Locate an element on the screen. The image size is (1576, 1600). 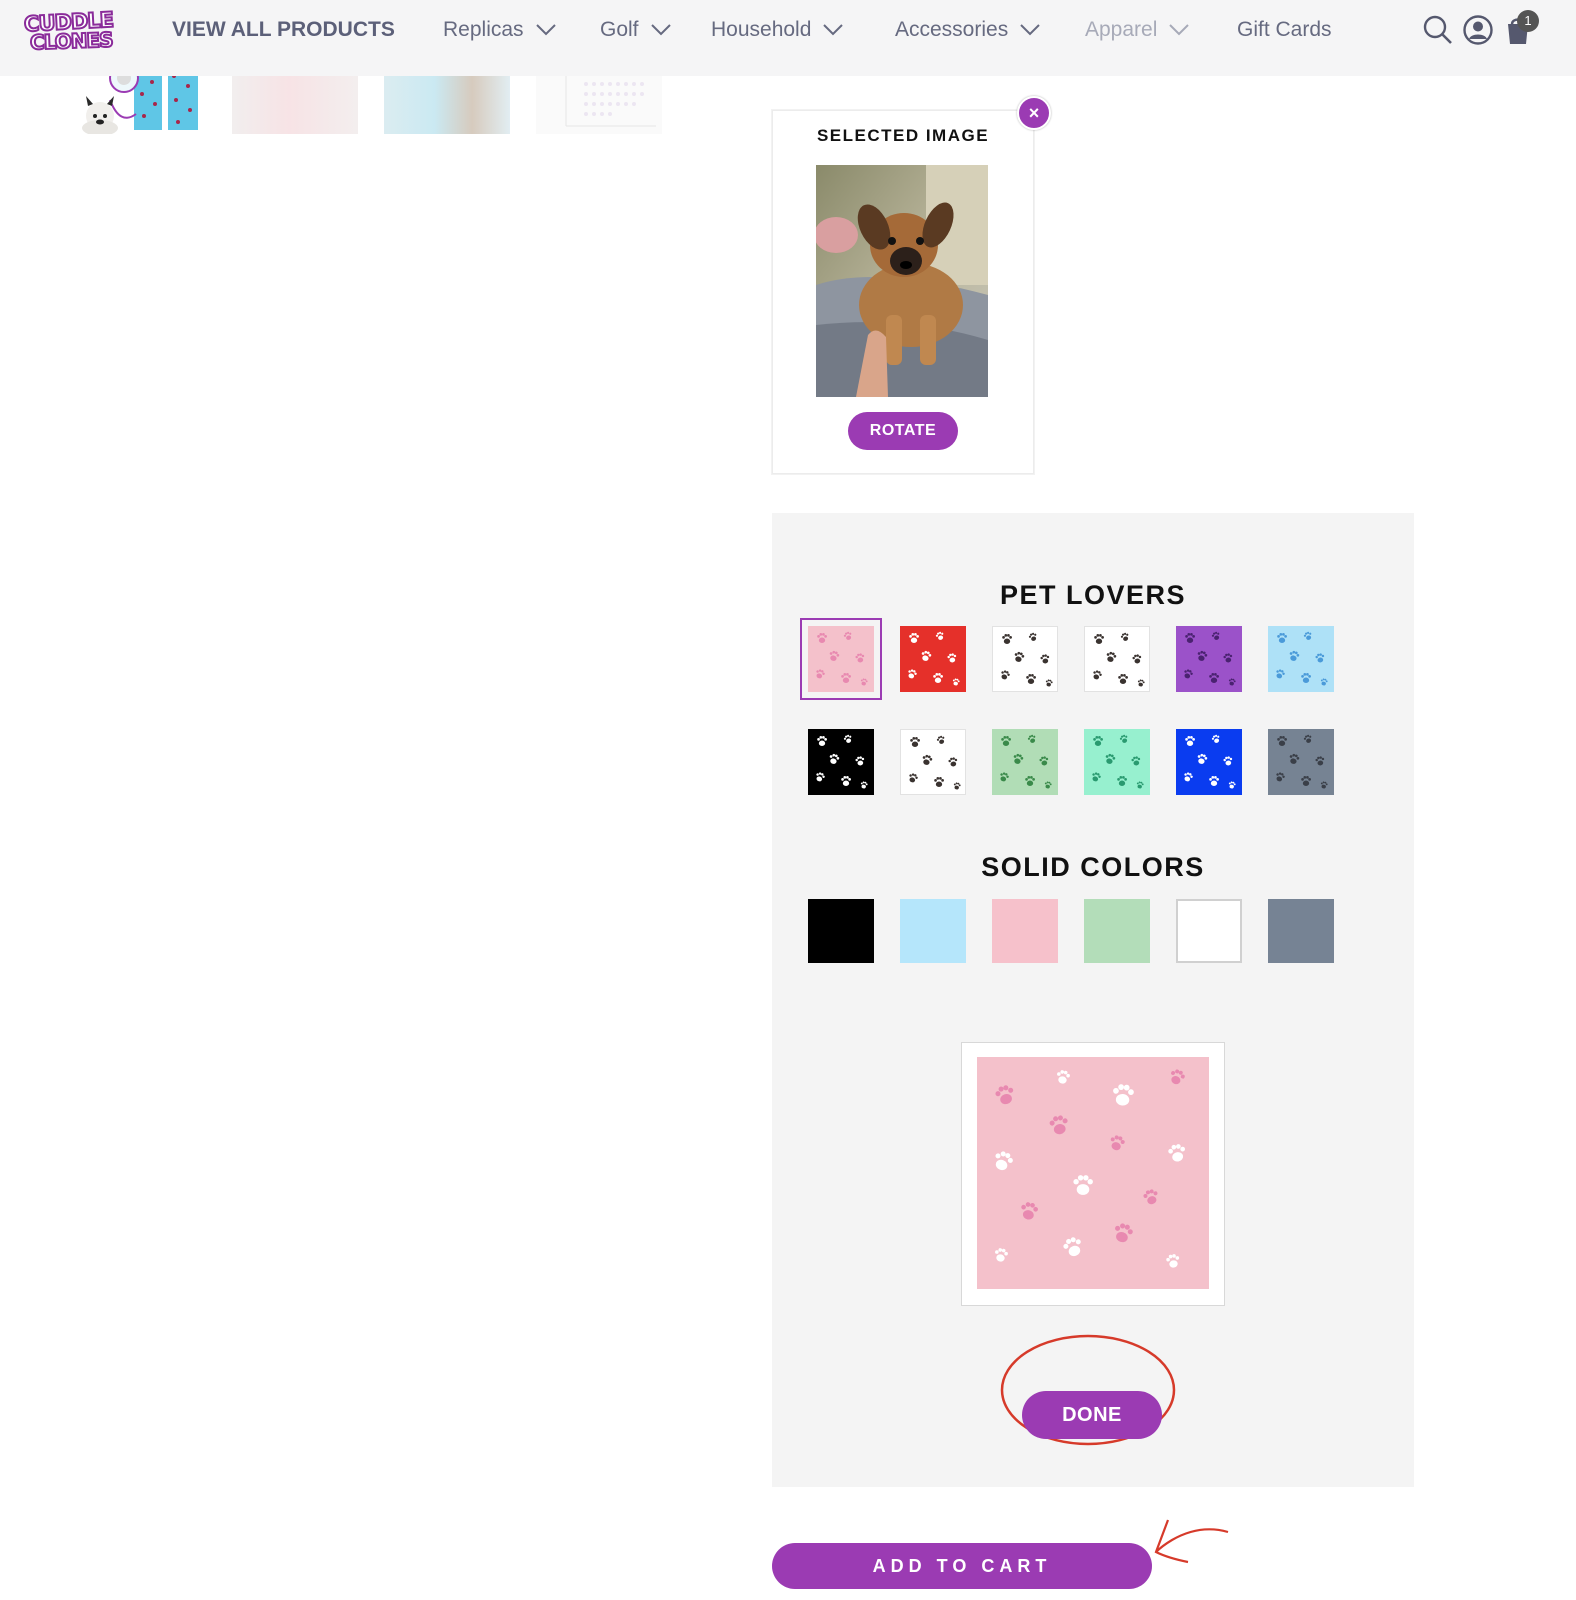
pet-lovers-title: PET LOVERS is located at coordinates (1093, 595).